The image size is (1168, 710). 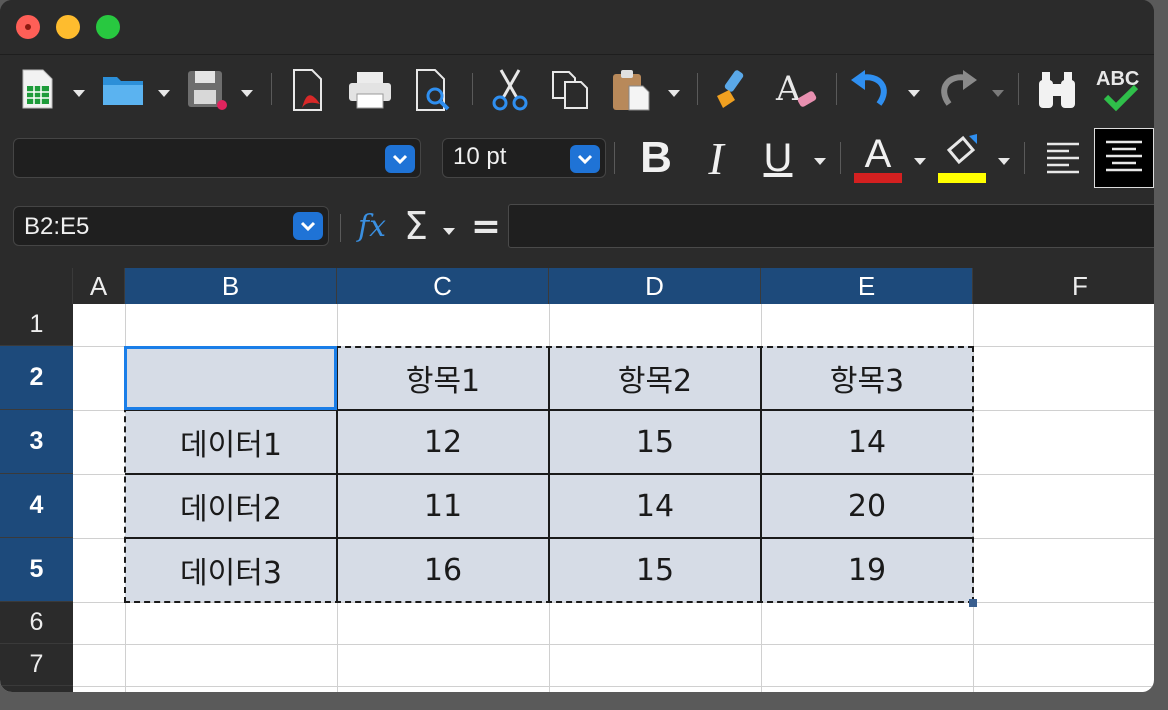 What do you see at coordinates (443, 442) in the screenshot?
I see `cell-c3: 12` at bounding box center [443, 442].